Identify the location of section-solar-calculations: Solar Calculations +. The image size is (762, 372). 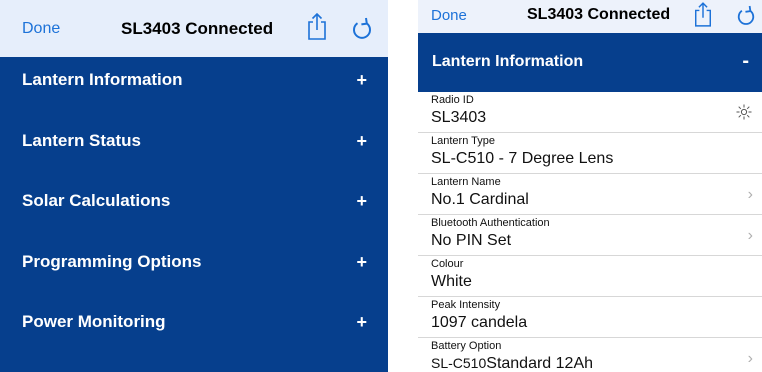
(194, 208).